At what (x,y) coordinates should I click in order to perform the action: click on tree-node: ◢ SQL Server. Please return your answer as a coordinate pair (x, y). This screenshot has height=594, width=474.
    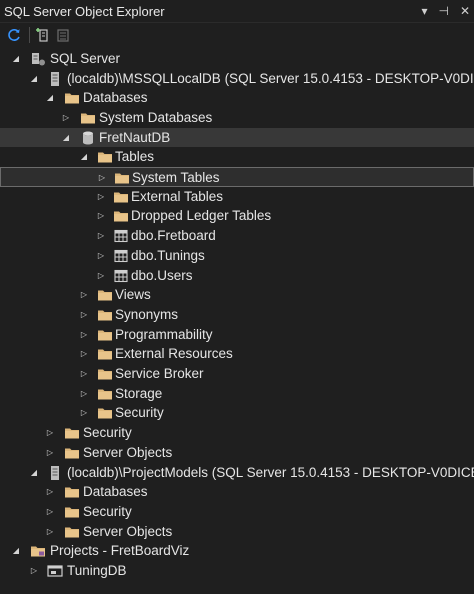
    Looking at the image, I should click on (237, 59).